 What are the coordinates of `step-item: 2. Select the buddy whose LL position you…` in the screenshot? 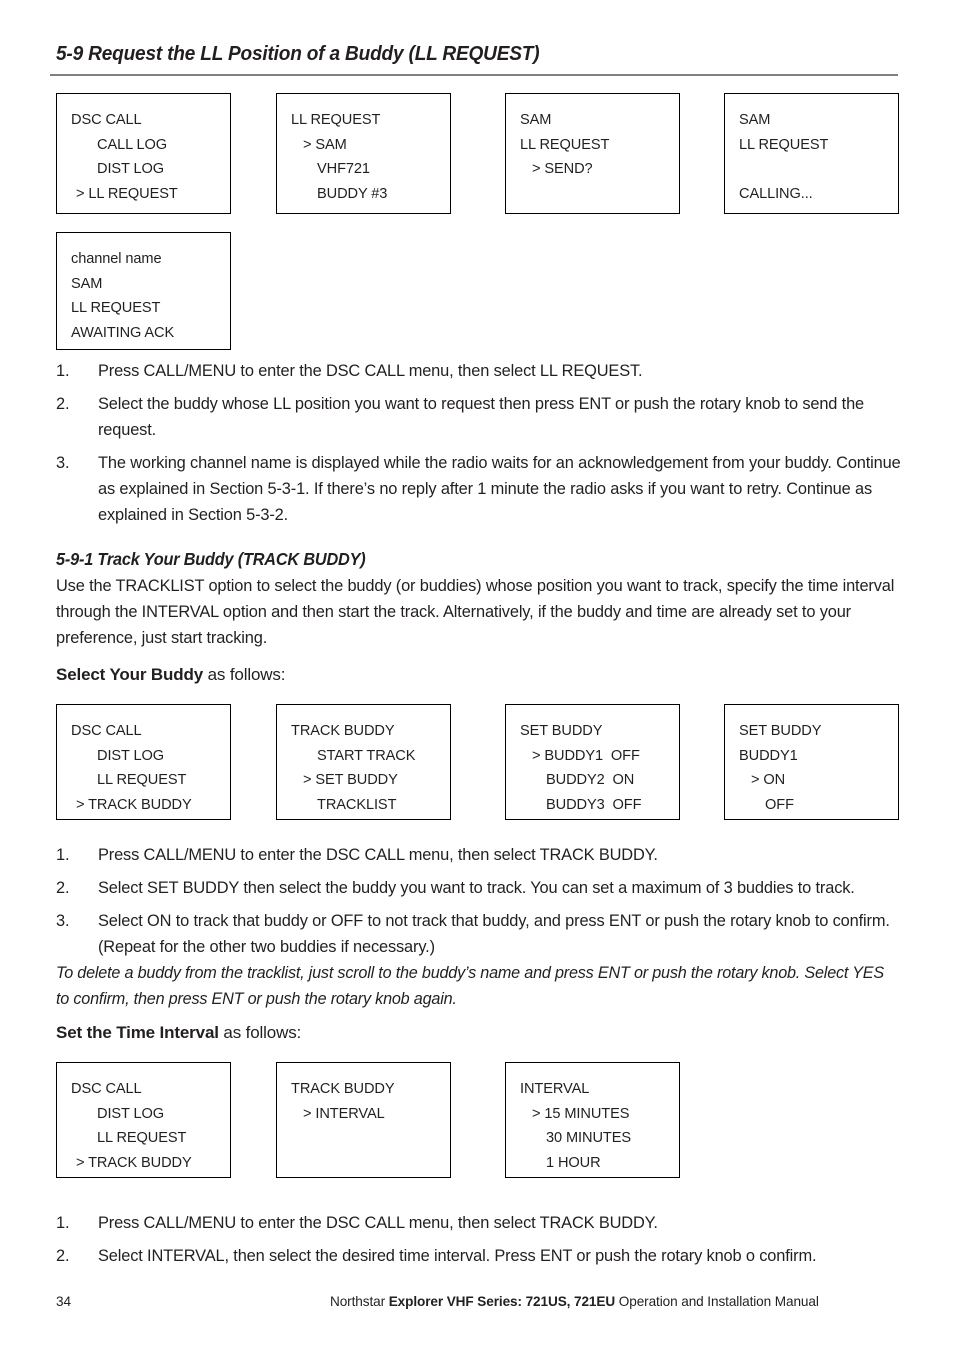 It's located at (478, 417).